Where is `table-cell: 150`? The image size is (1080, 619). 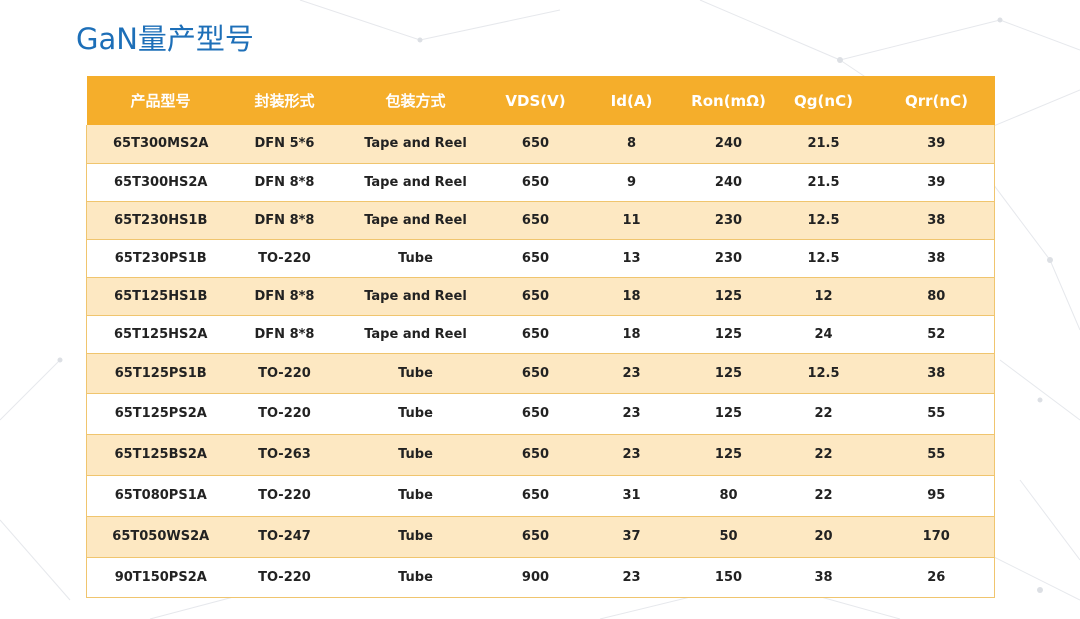 table-cell: 150 is located at coordinates (728, 577).